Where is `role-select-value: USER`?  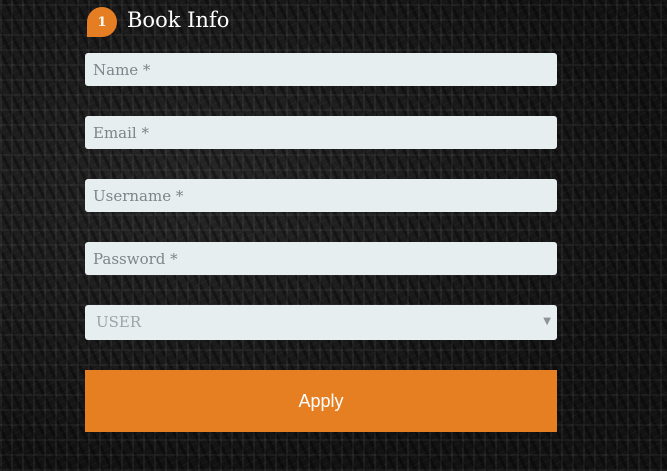
role-select-value: USER is located at coordinates (119, 322).